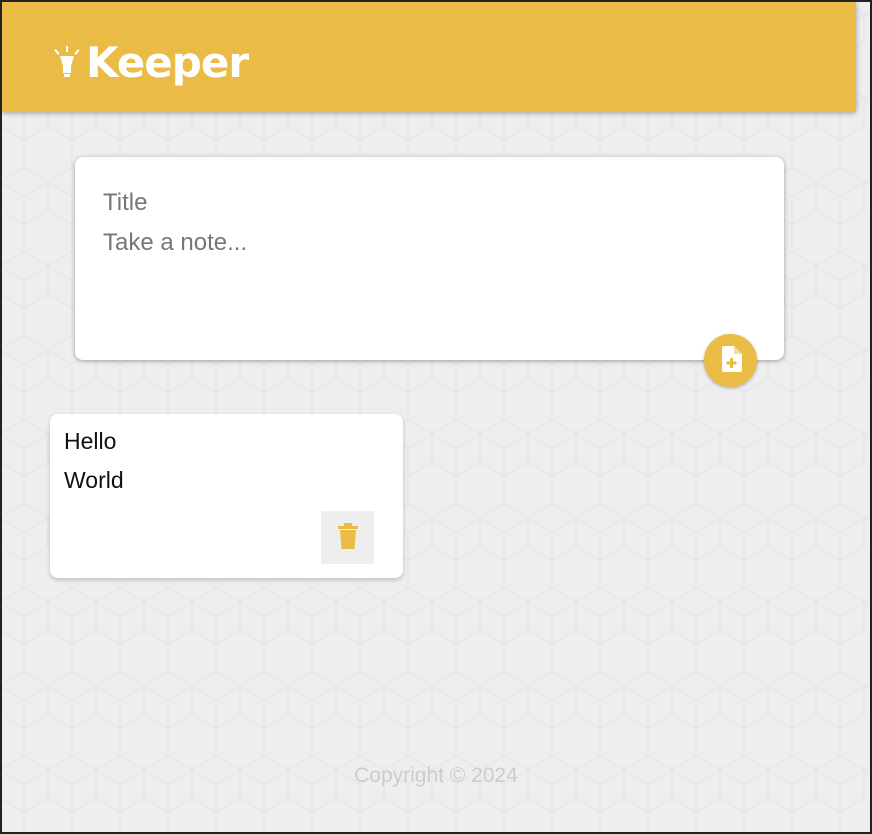 The height and width of the screenshot is (834, 872). I want to click on app-header: Keeper, so click(429, 57).